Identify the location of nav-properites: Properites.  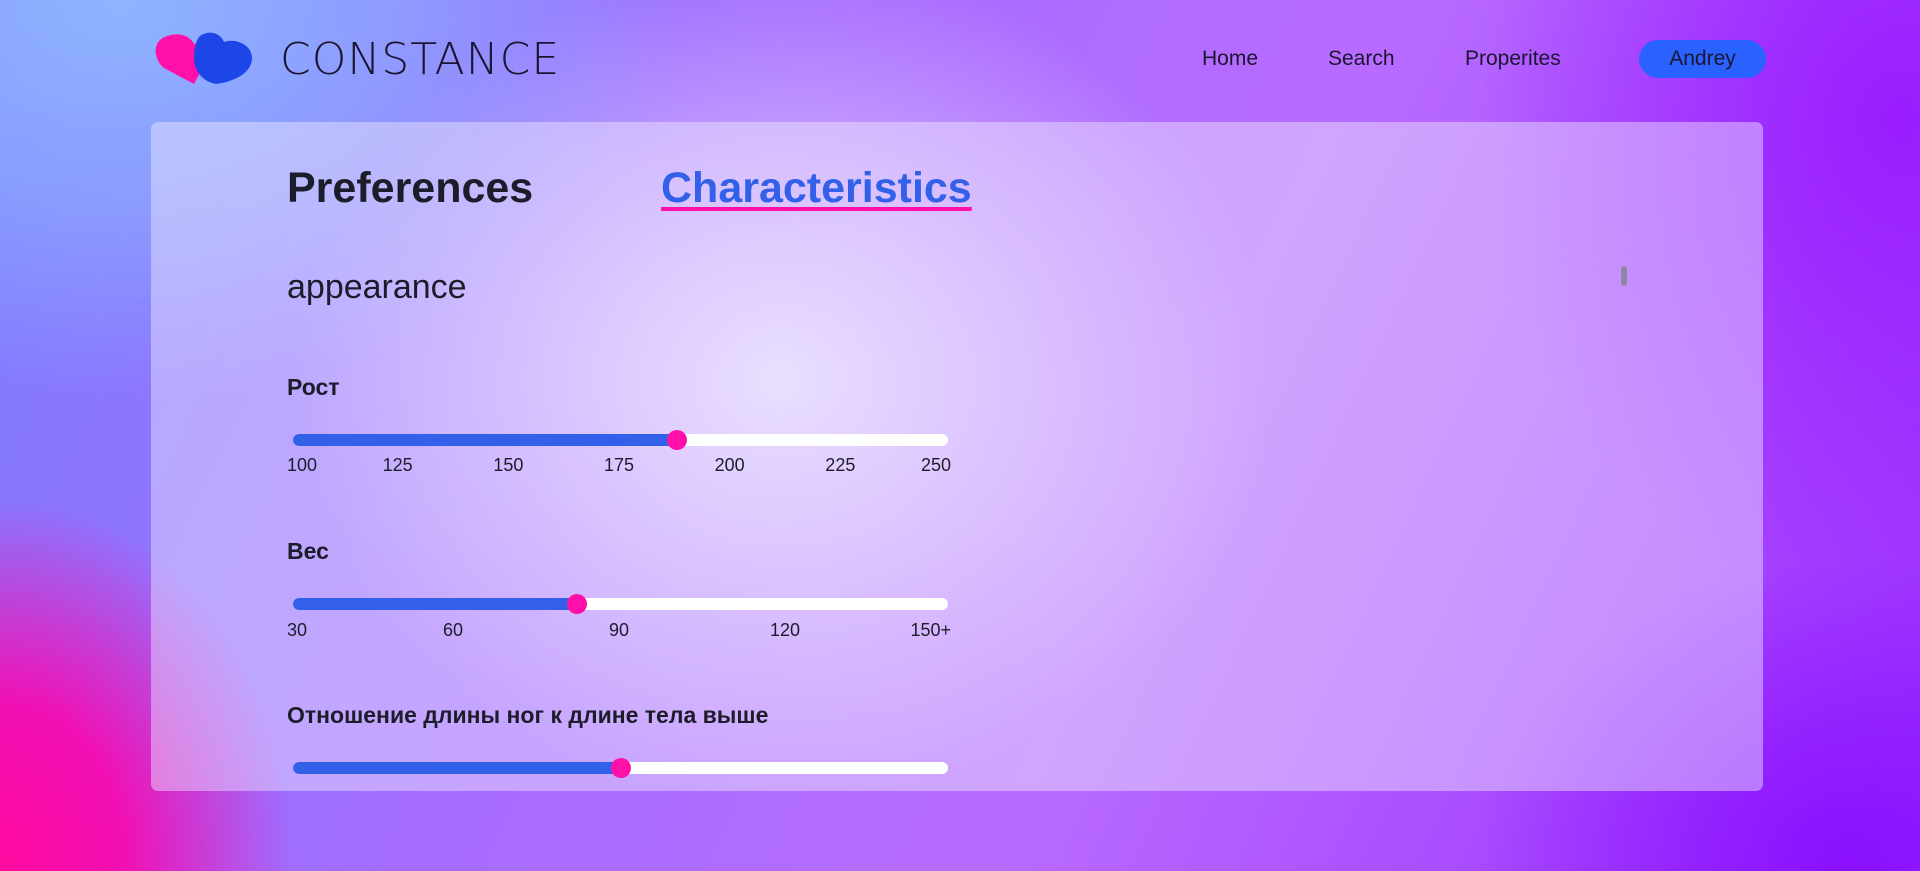
(1513, 59).